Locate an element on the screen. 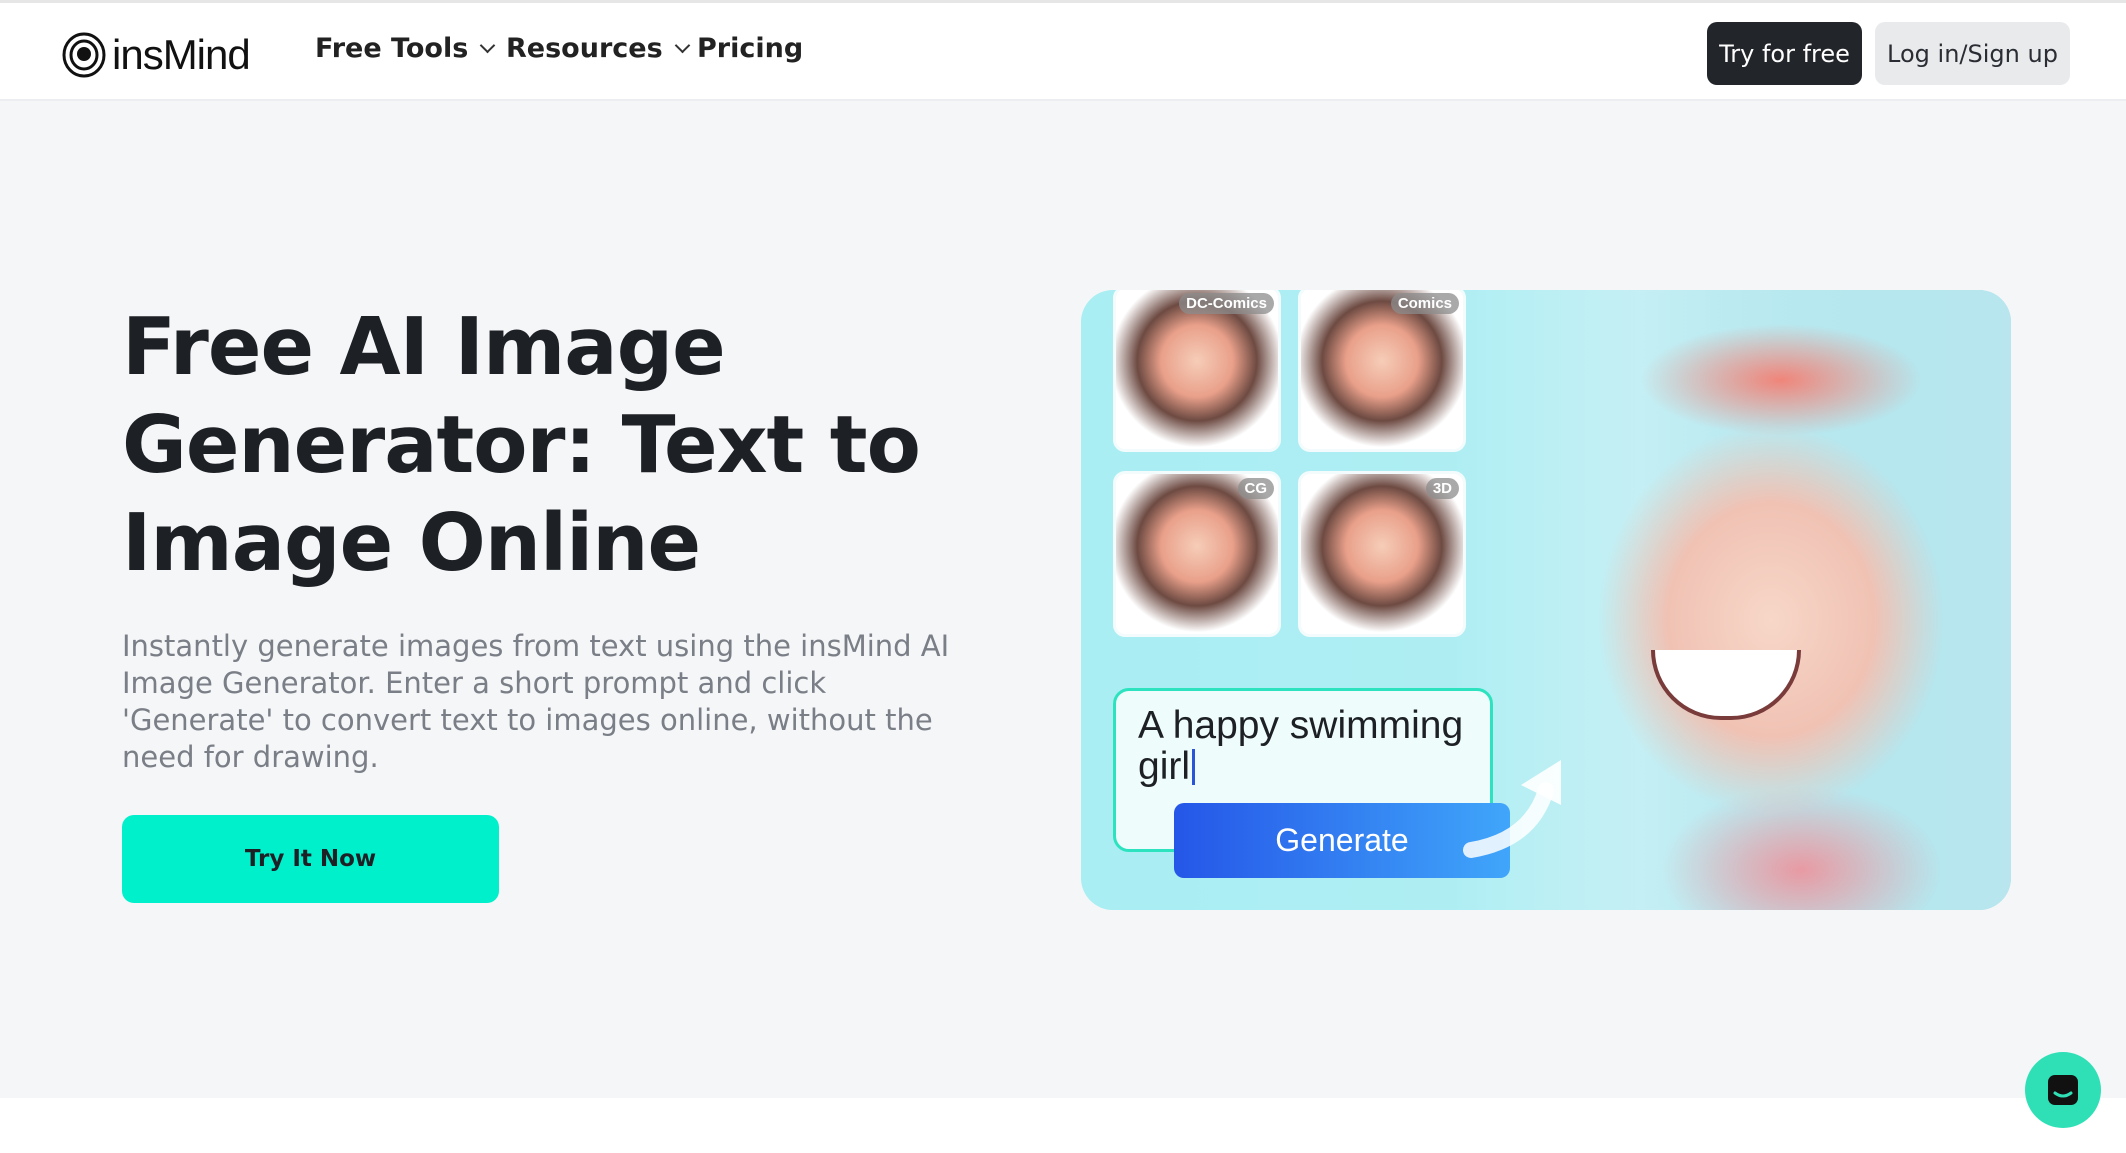  prompt-text: A happy swimming girl is located at coordinates (1301, 746).